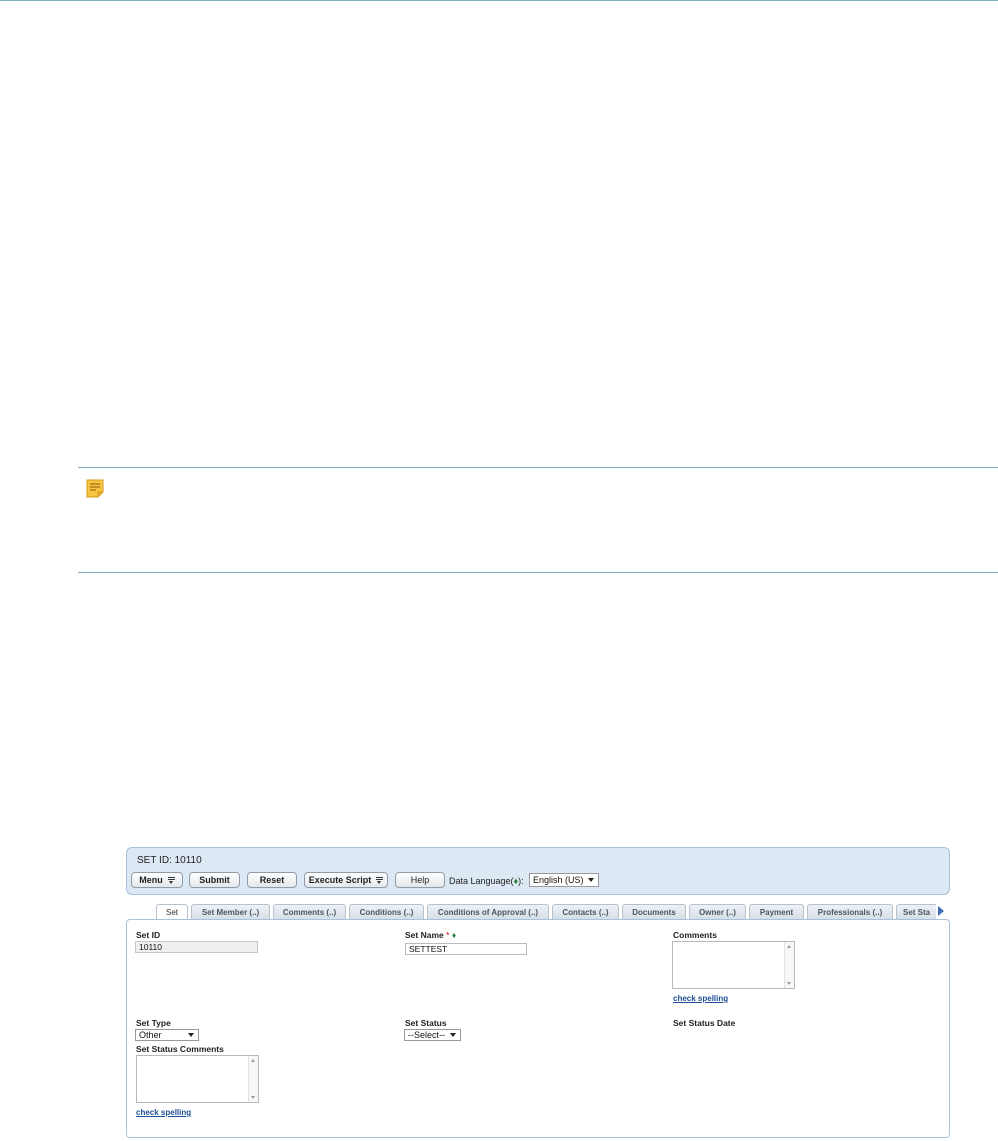  Describe the element at coordinates (538, 467) in the screenshot. I see `note-divider-top` at that location.